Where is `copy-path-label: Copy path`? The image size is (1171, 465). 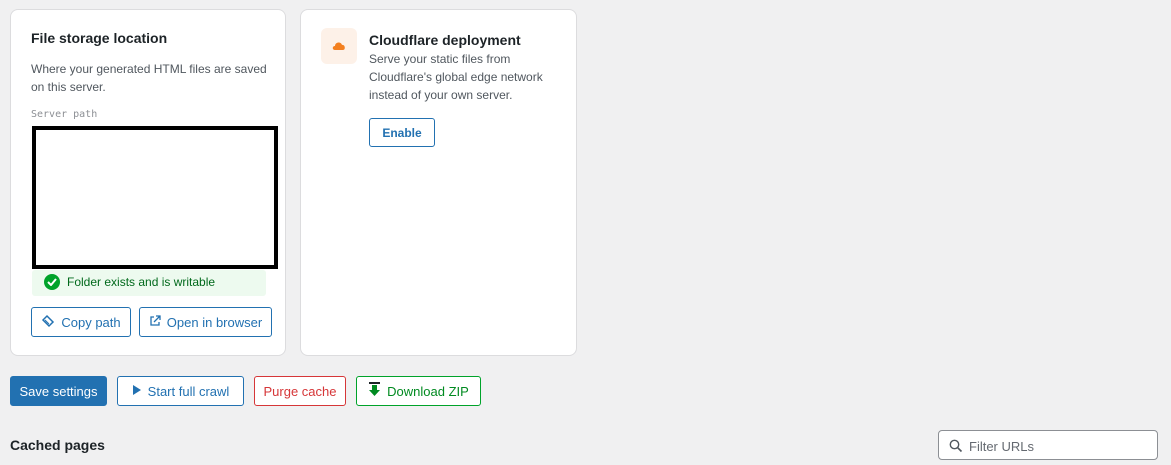
copy-path-label: Copy path is located at coordinates (91, 322).